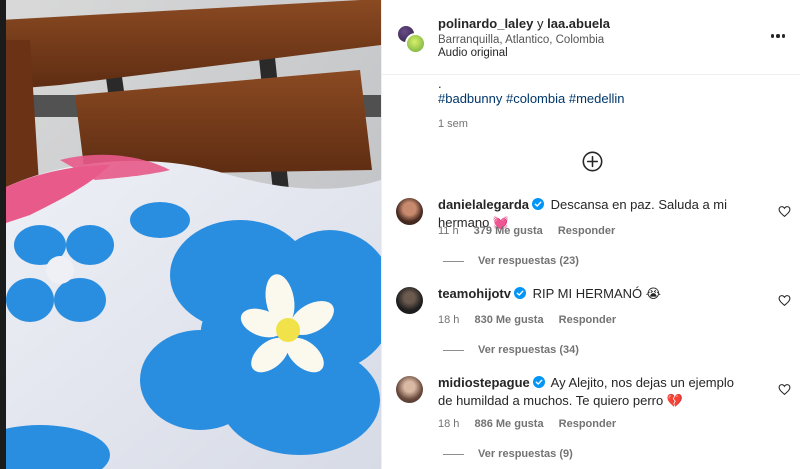  What do you see at coordinates (578, 23) in the screenshot?
I see `coauthor-username: laa.abuela` at bounding box center [578, 23].